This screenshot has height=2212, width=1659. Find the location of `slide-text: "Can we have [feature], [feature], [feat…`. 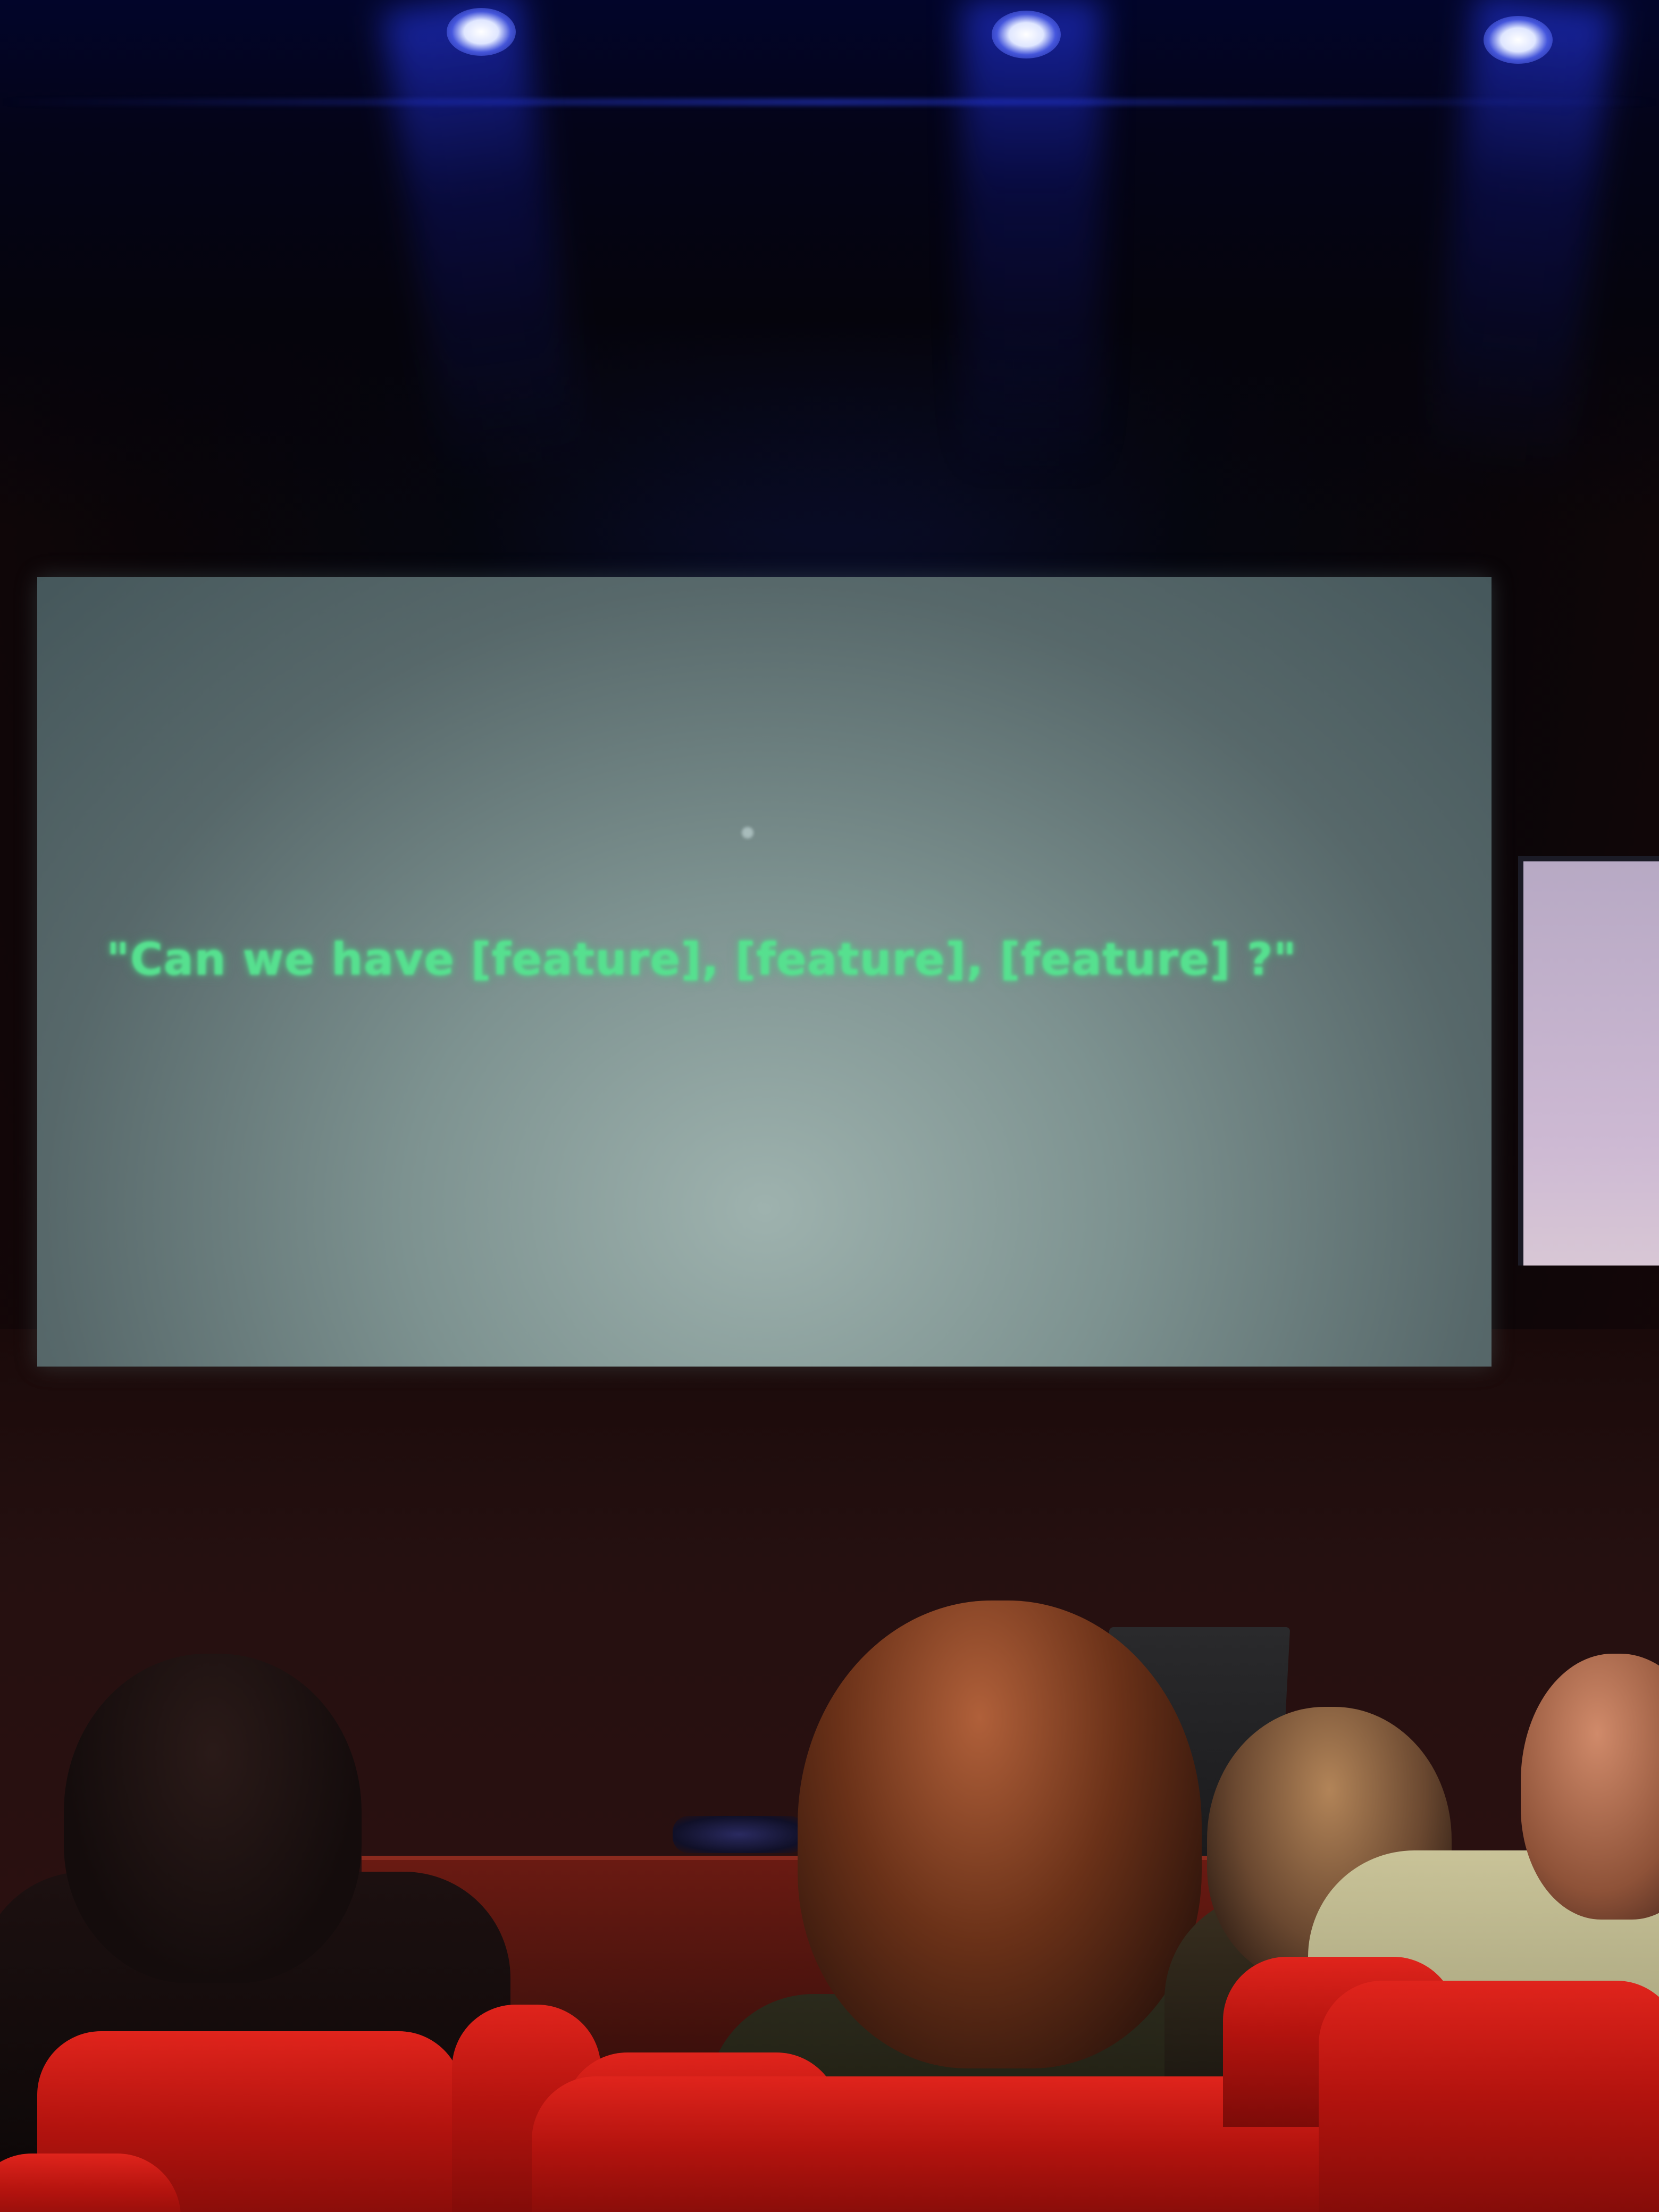

slide-text: "Can we have [feature], [feature], [feat… is located at coordinates (701, 959).